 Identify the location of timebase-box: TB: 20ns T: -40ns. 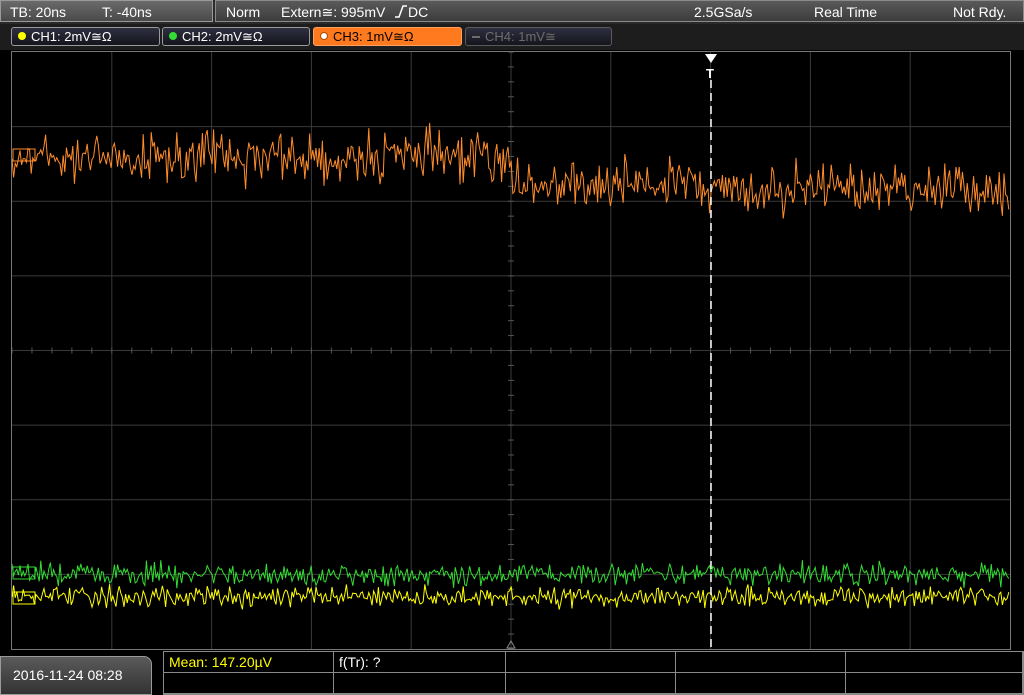
(106, 11).